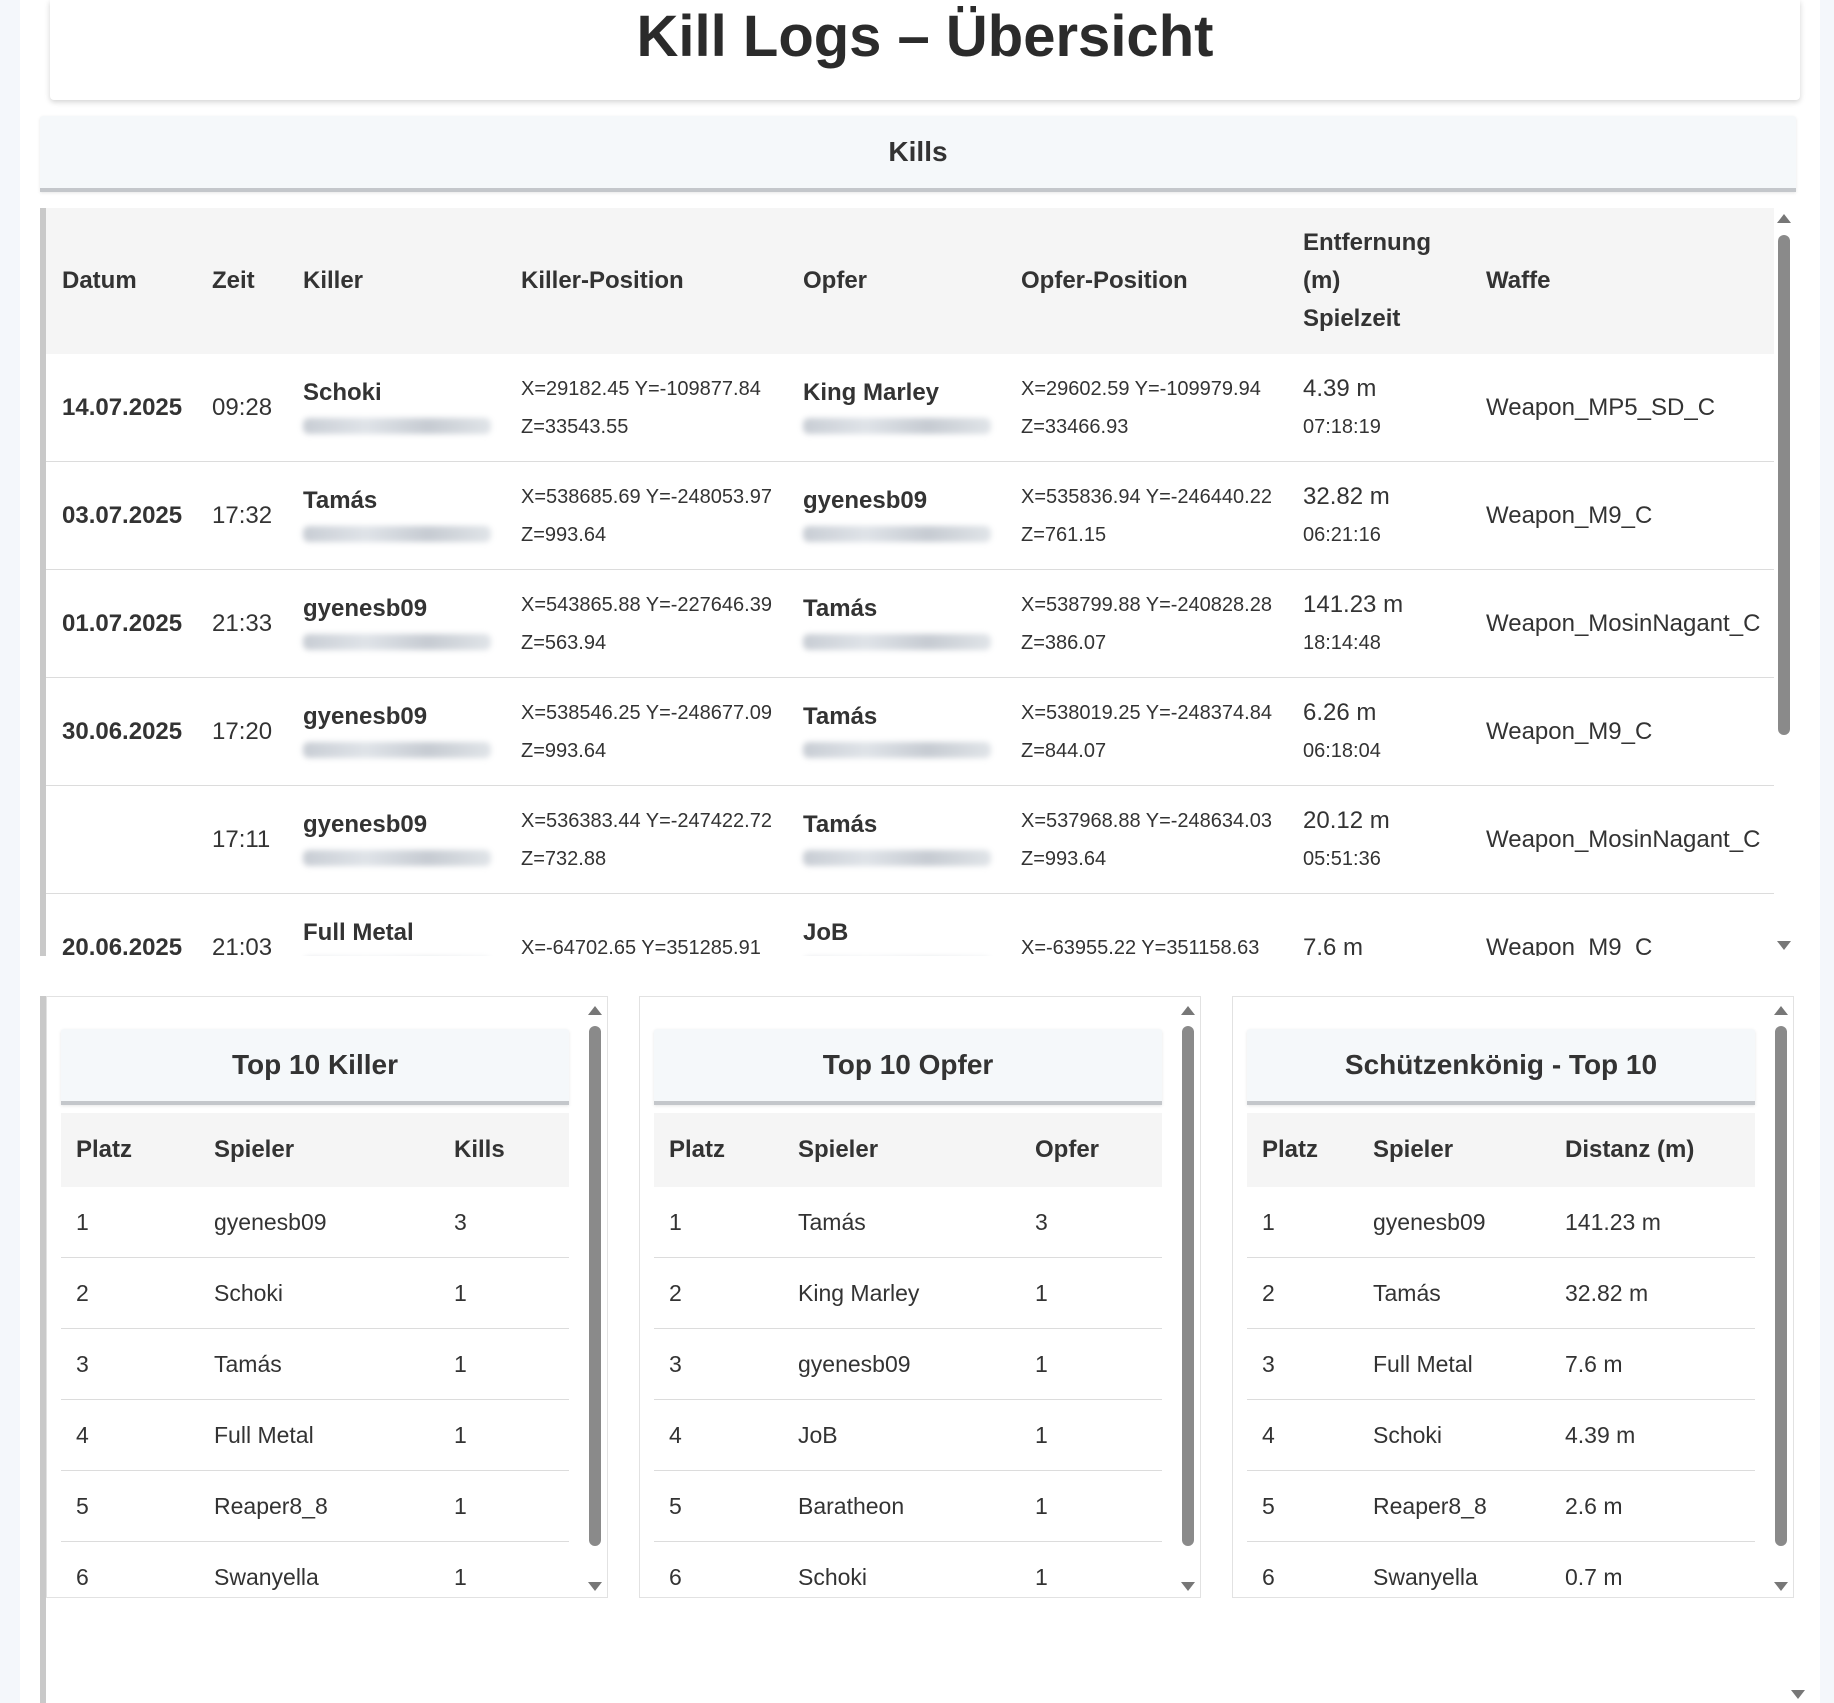 The width and height of the screenshot is (1834, 1703). I want to click on victim-cell: gyenesb09, so click(896, 515).